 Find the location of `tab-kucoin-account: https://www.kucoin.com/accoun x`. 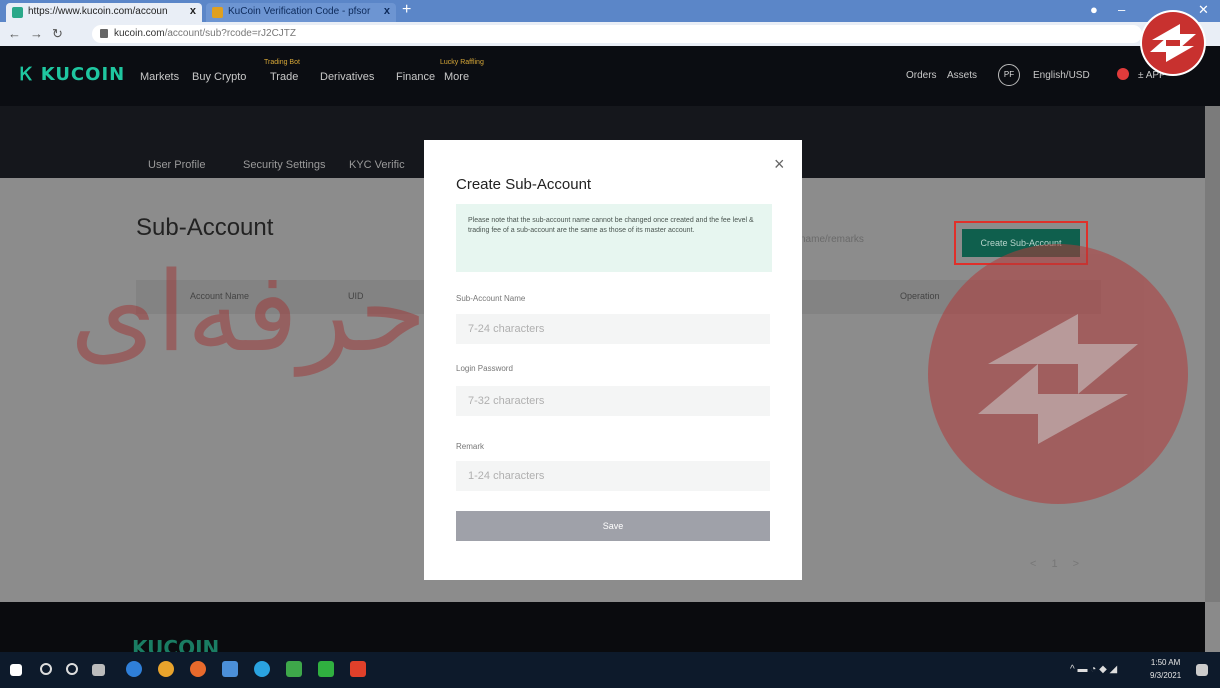

tab-kucoin-account: https://www.kucoin.com/accoun x is located at coordinates (104, 12).